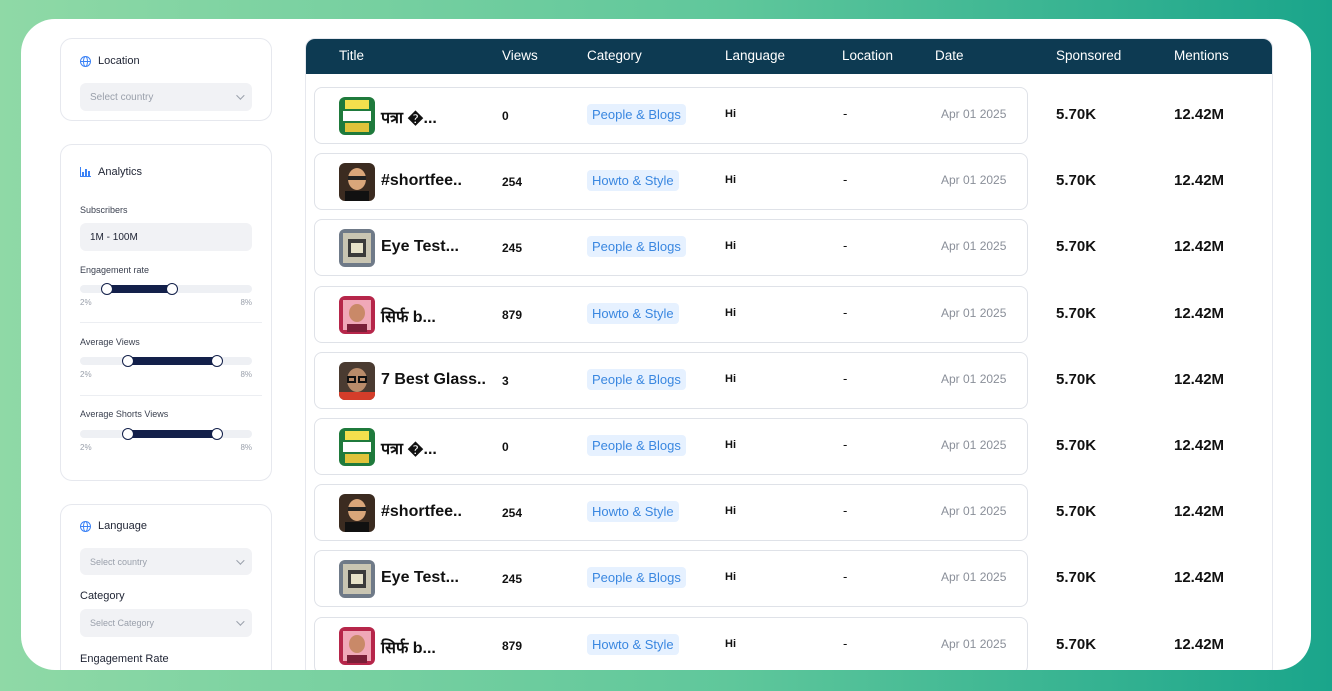 Image resolution: width=1332 pixels, height=691 pixels. Describe the element at coordinates (949, 55) in the screenshot. I see `column-header-date: Date` at that location.